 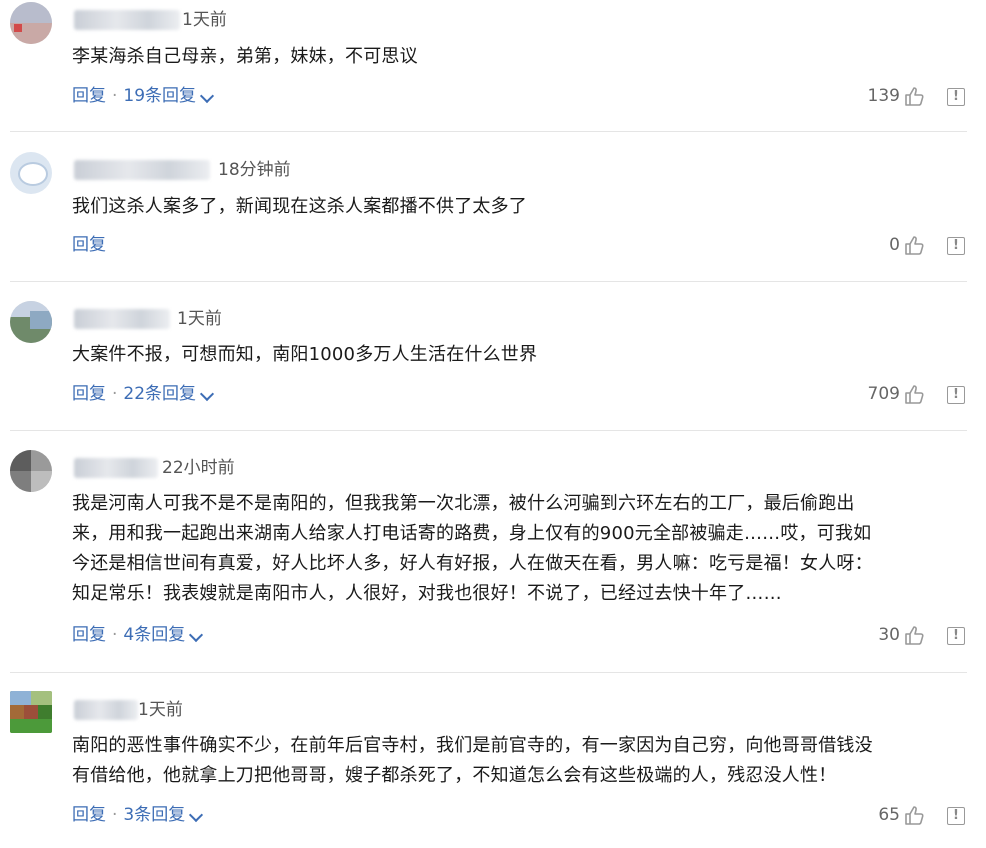 I want to click on comment-actions: 回复 · 4条回复, so click(x=138, y=635).